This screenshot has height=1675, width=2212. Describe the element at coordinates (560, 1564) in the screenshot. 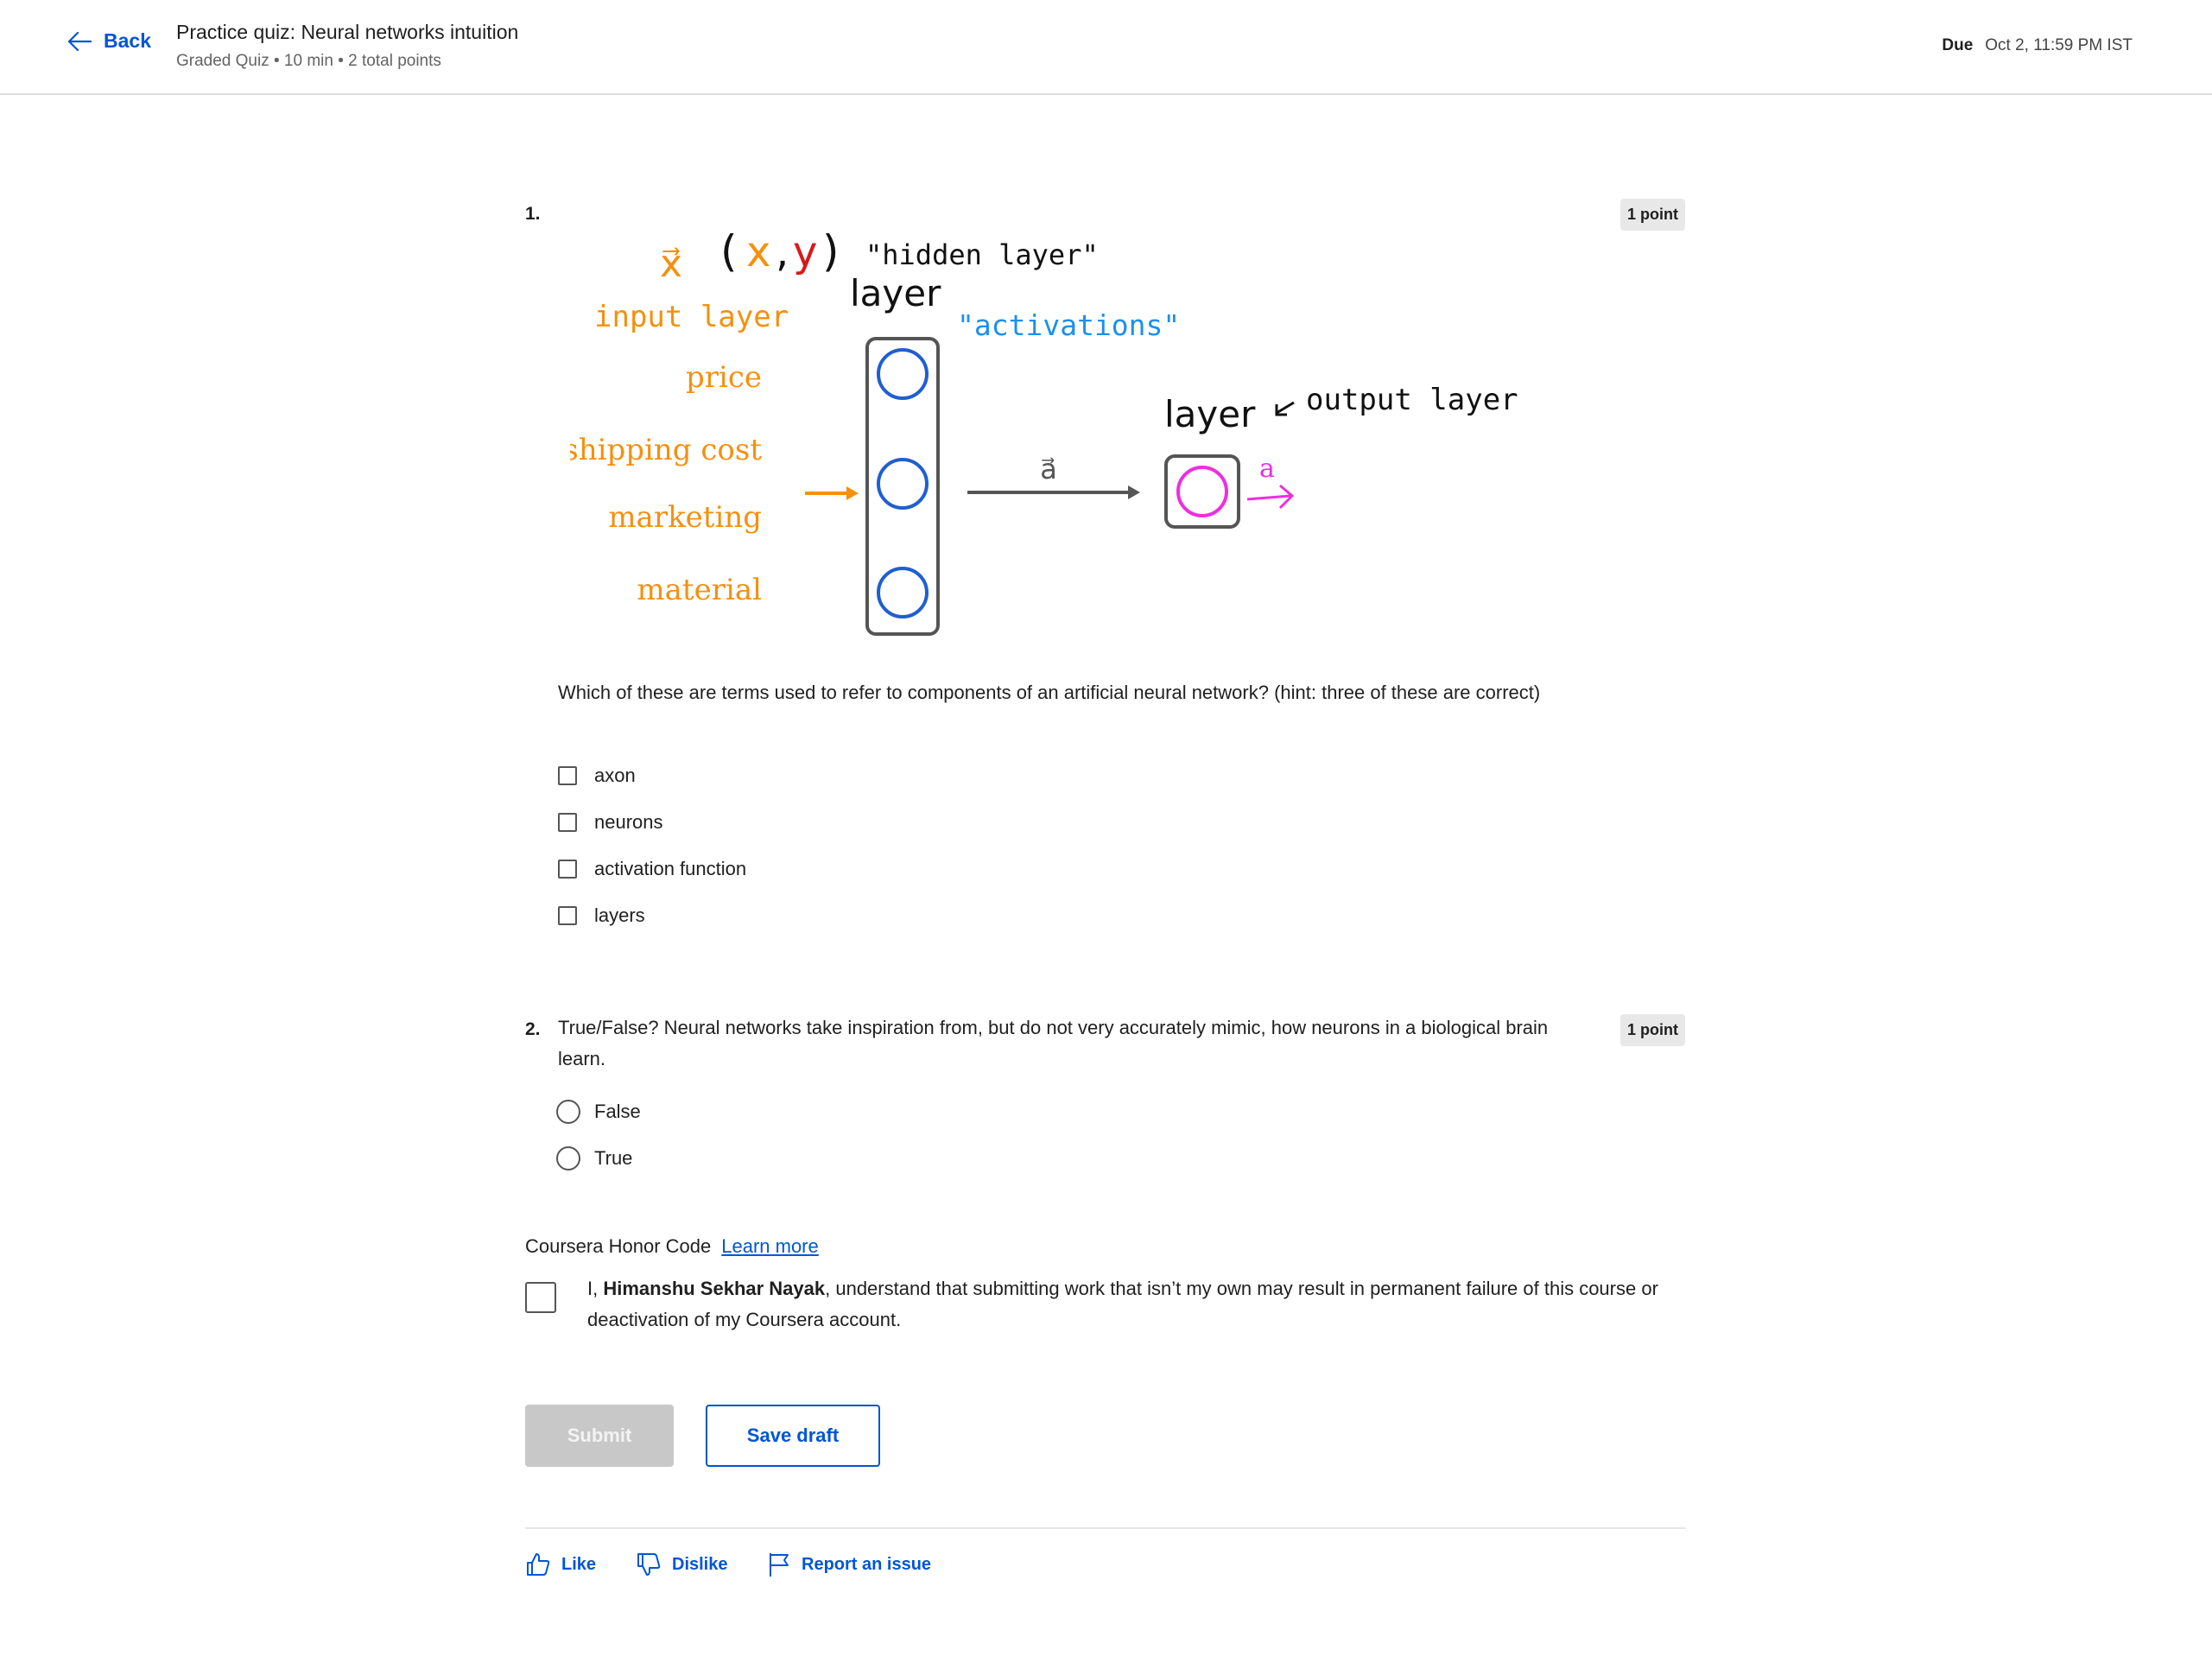

I see `like-button: Like` at that location.